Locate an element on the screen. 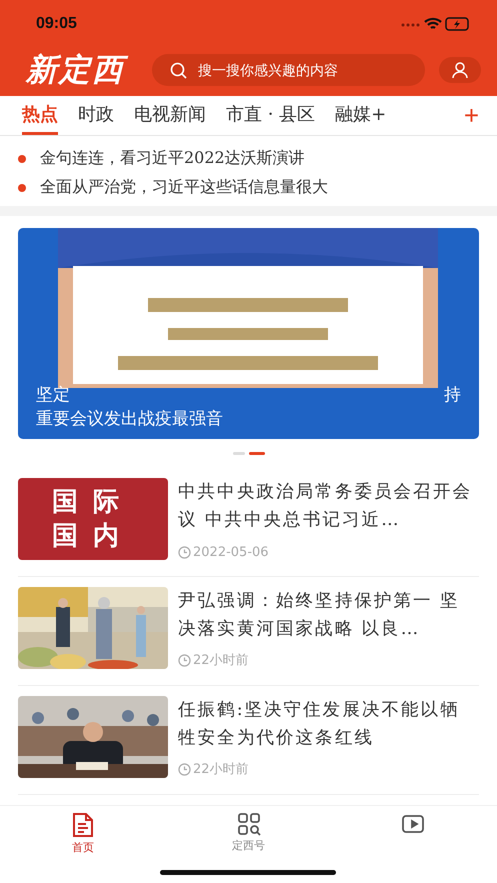  status-time: 09:05 is located at coordinates (56, 24).